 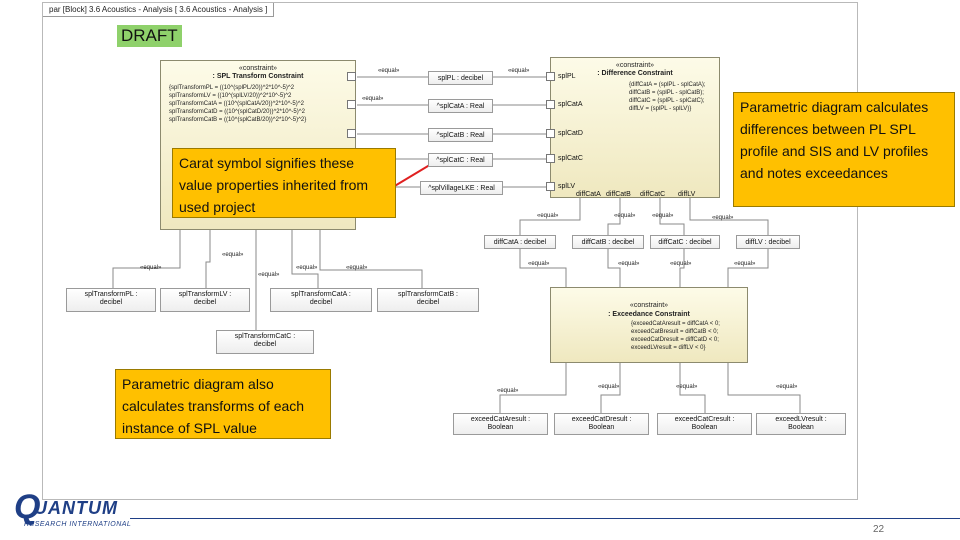 I want to click on diff-property-catB: diffCatB : decibel, so click(x=608, y=242).